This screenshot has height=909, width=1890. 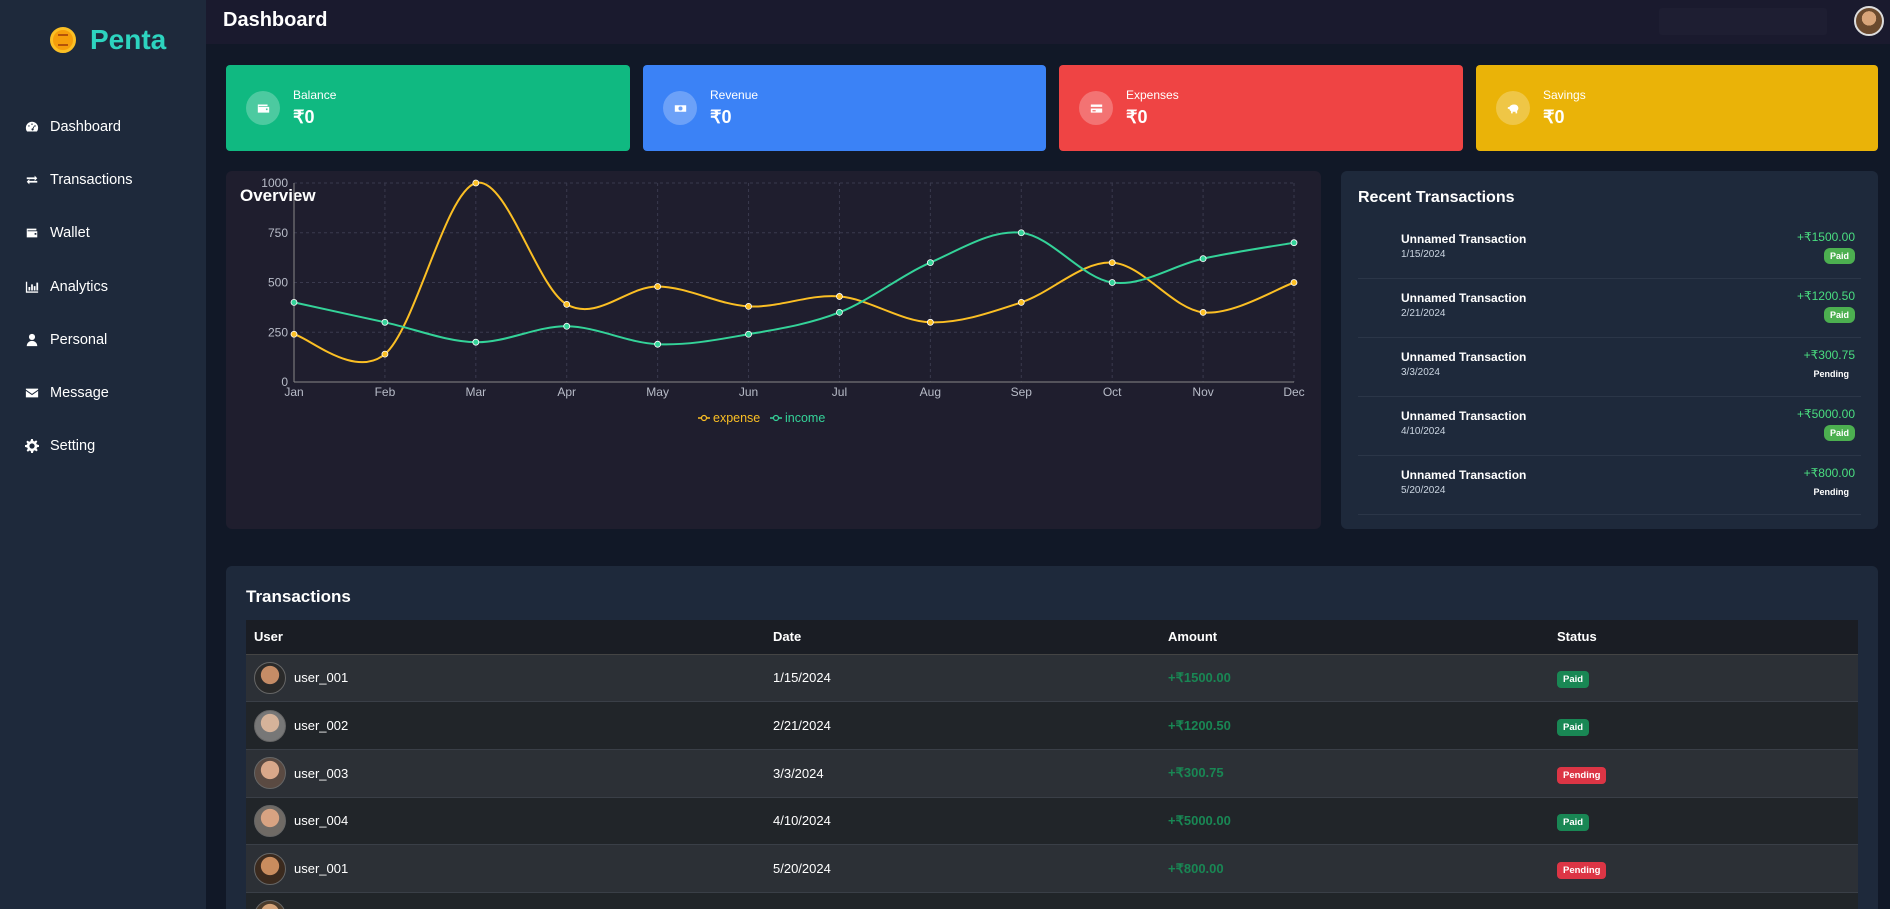 I want to click on sidebar-item-personal: Personal, so click(x=103, y=339).